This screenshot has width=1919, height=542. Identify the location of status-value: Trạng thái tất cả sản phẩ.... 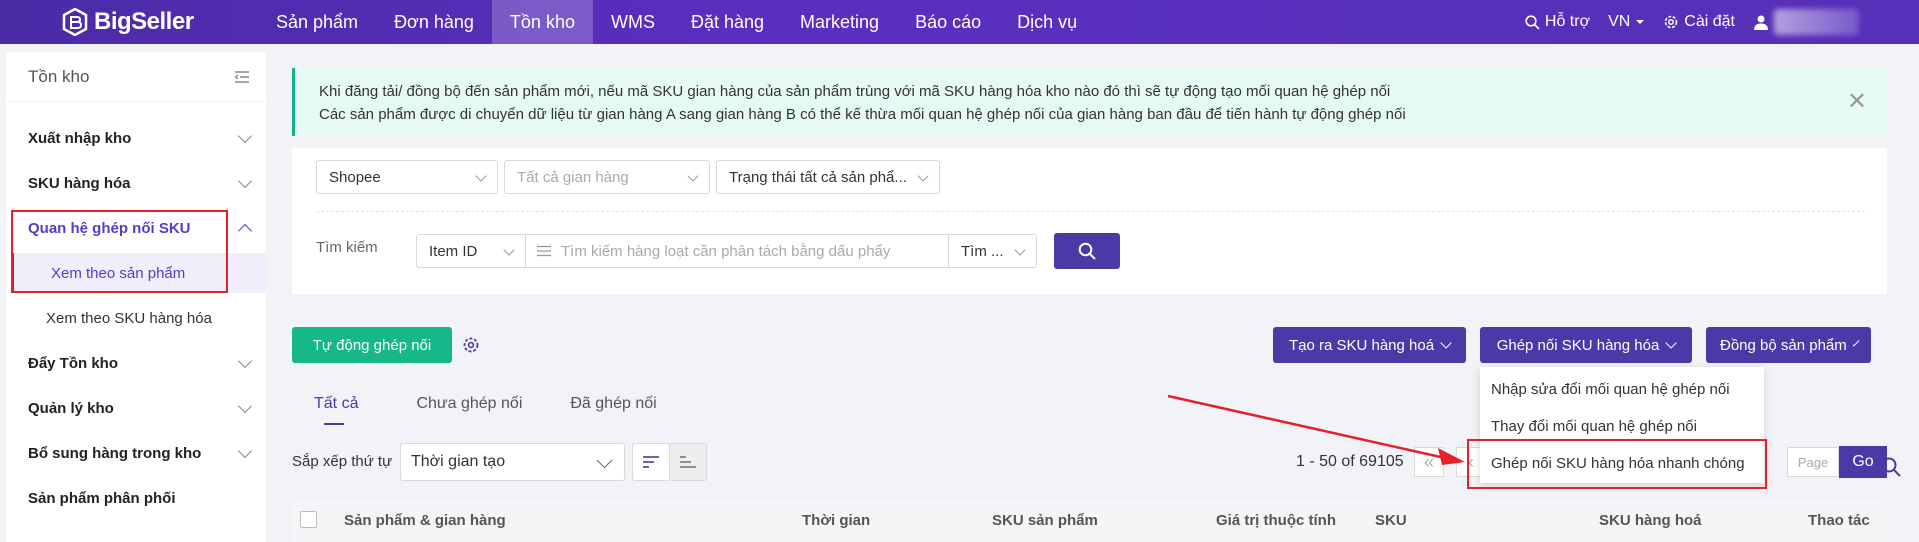
(818, 177).